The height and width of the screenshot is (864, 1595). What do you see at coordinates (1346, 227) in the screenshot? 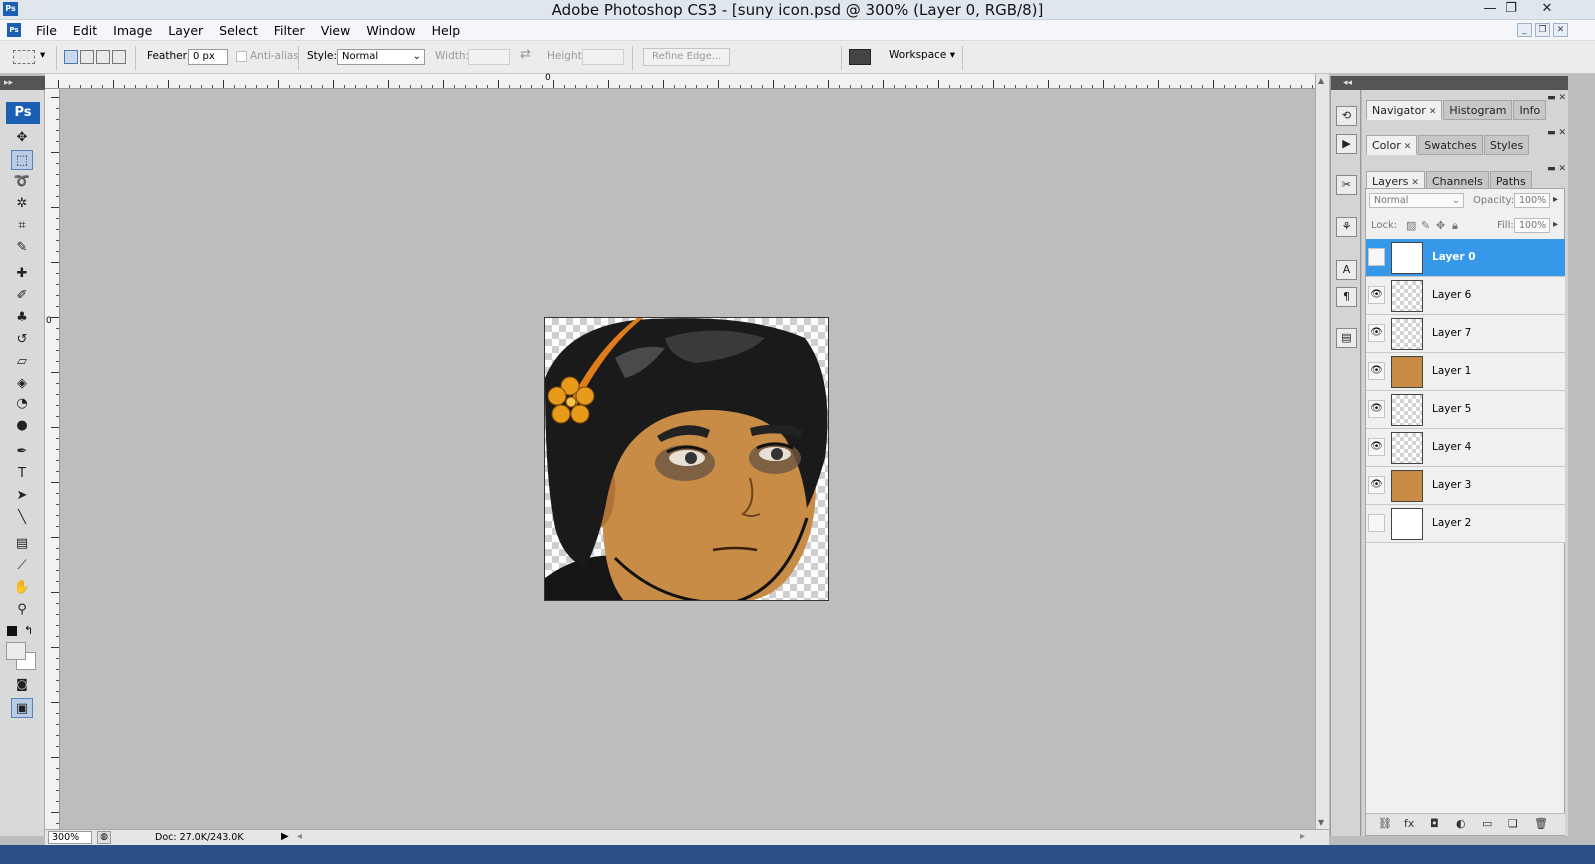
I see `brushes-icon: ⚘` at bounding box center [1346, 227].